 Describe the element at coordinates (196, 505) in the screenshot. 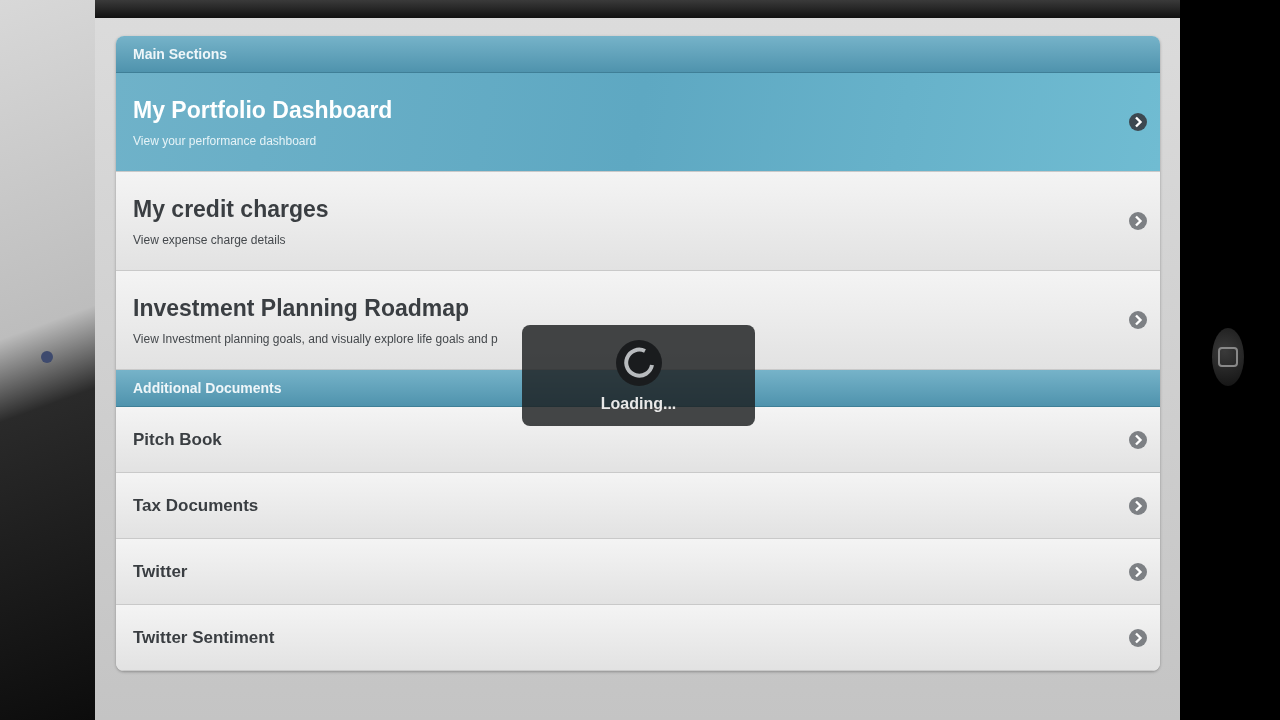

I see `item-title: Tax Documents` at that location.